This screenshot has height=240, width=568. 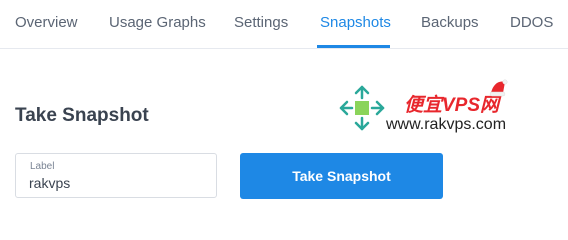 I want to click on santa-hat-icon, so click(x=498, y=88).